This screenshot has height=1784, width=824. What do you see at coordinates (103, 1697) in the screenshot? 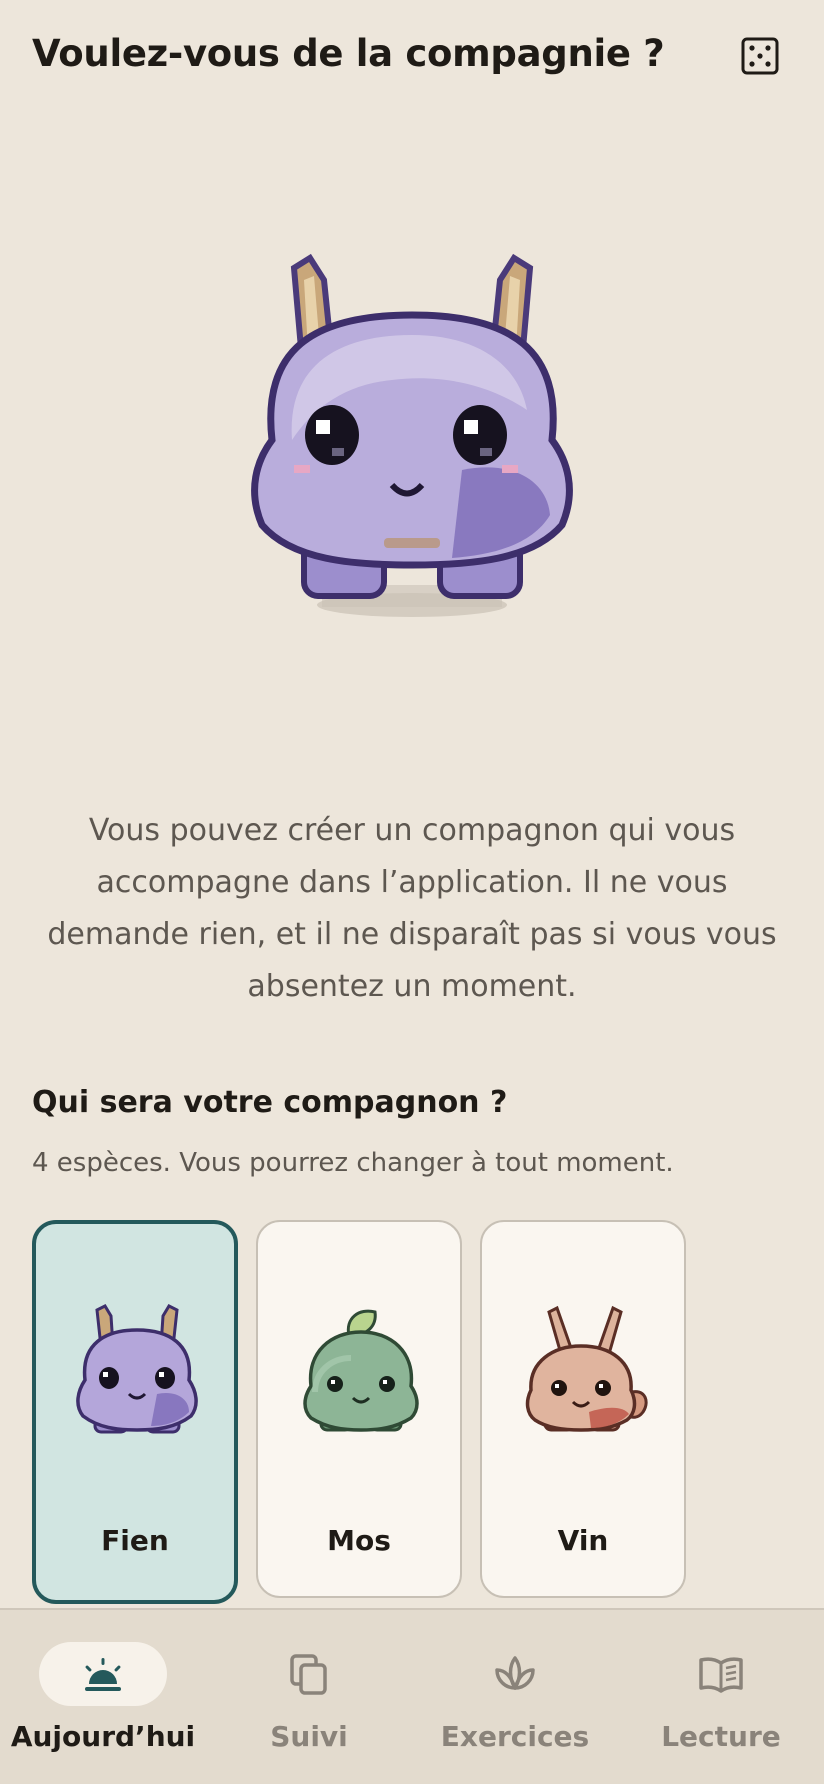
I see `nav-item-today: Aujourd’hui` at bounding box center [103, 1697].